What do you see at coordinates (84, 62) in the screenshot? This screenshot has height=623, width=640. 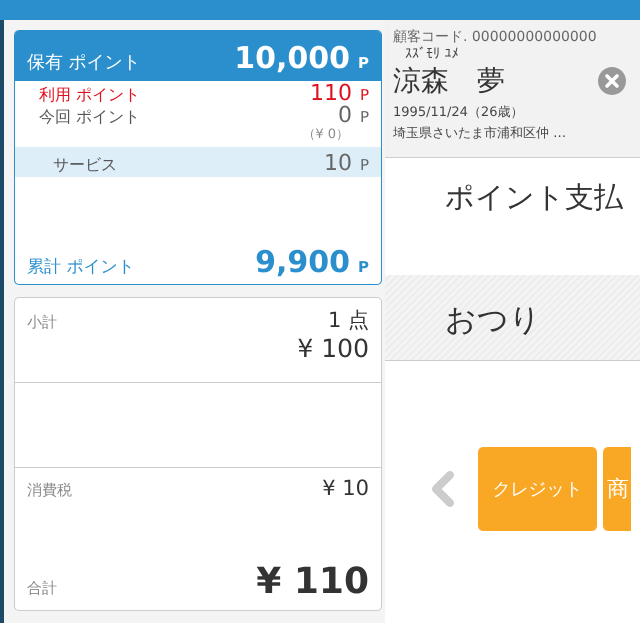 I see `held-points-label: 保有 ポイント` at bounding box center [84, 62].